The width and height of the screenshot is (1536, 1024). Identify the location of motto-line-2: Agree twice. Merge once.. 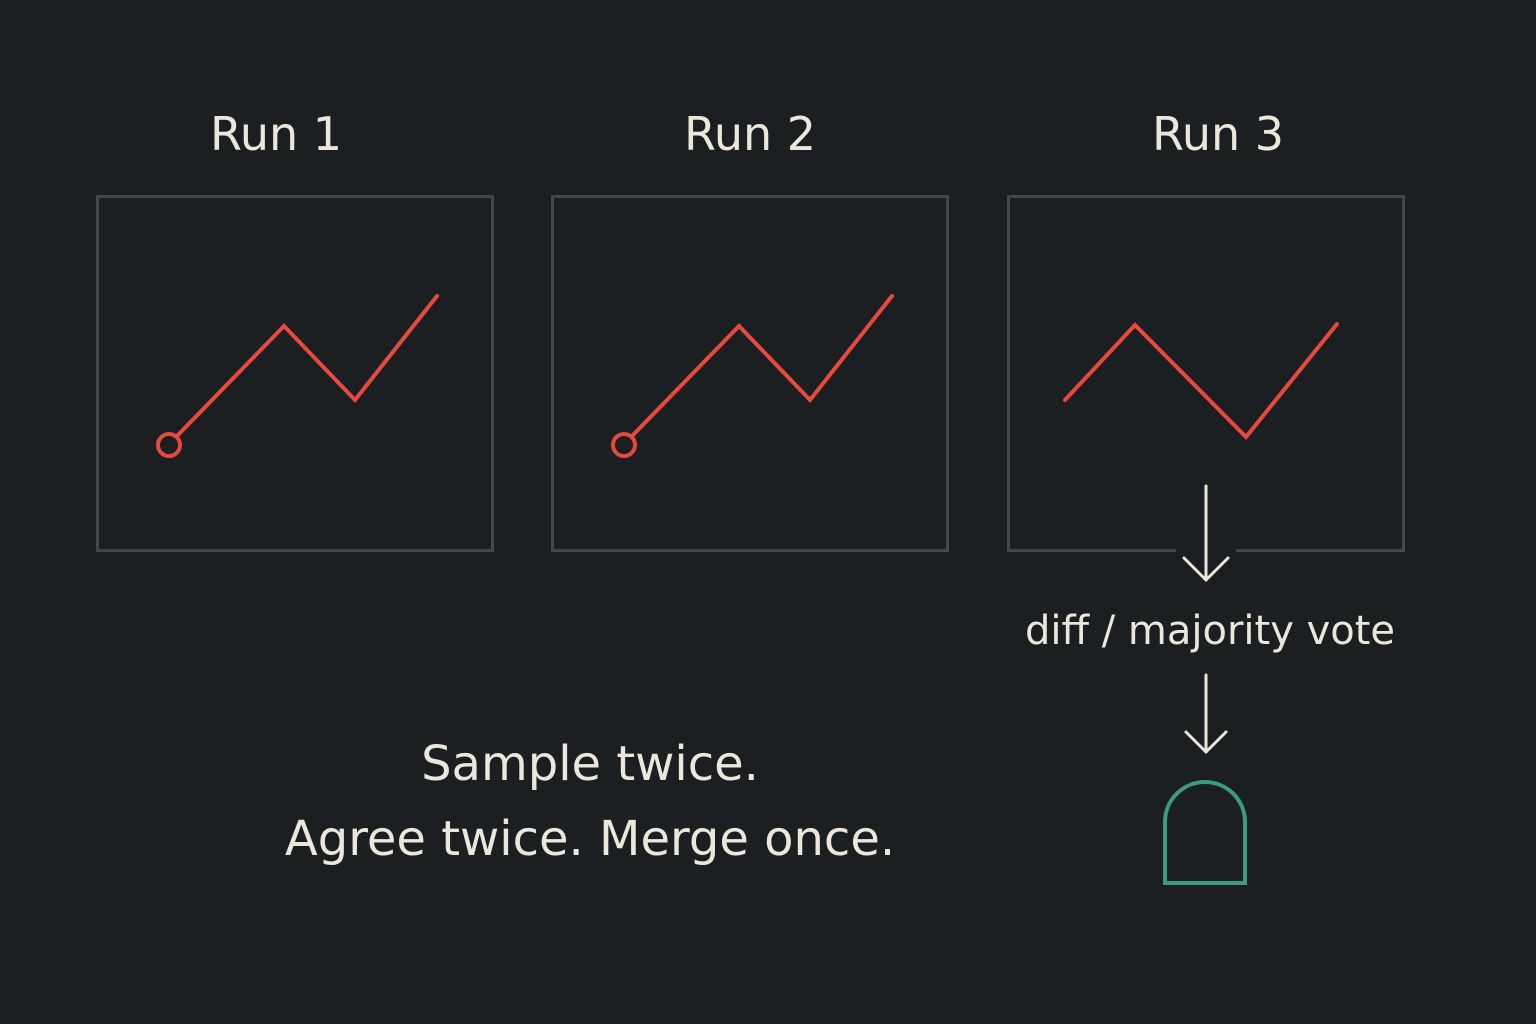
(590, 839).